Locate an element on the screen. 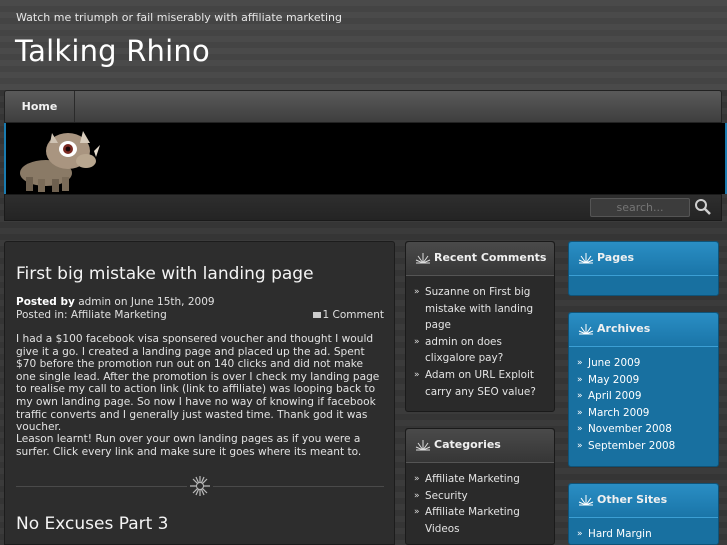  comment-icon is located at coordinates (316, 315).